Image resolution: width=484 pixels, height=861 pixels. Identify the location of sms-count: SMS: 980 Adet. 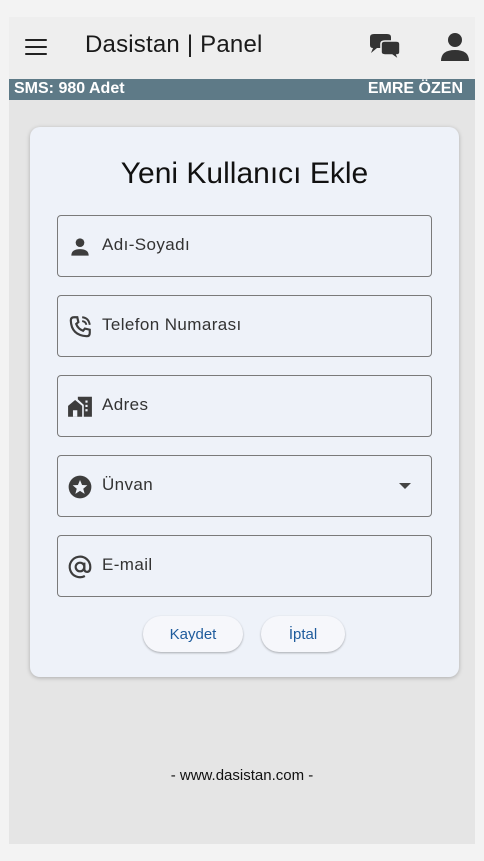
(69, 88).